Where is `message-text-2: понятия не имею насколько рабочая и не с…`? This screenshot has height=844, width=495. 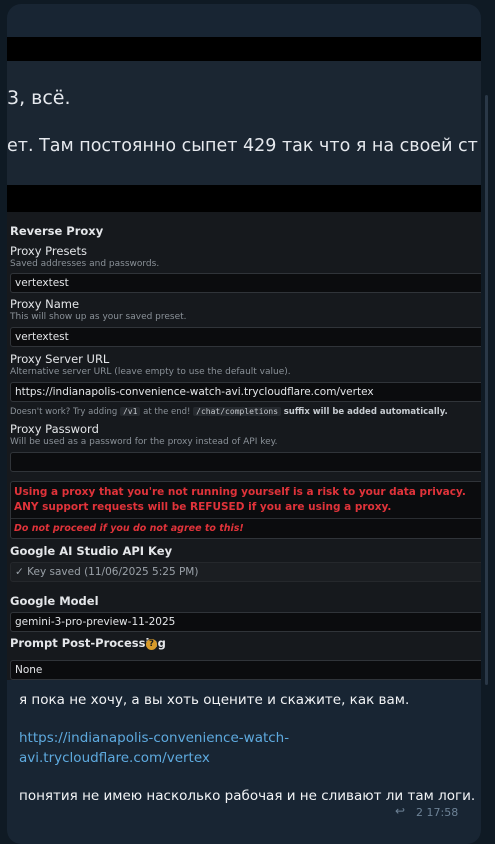
message-text-2: понятия не имею насколько рабочая и не с… is located at coordinates (247, 796).